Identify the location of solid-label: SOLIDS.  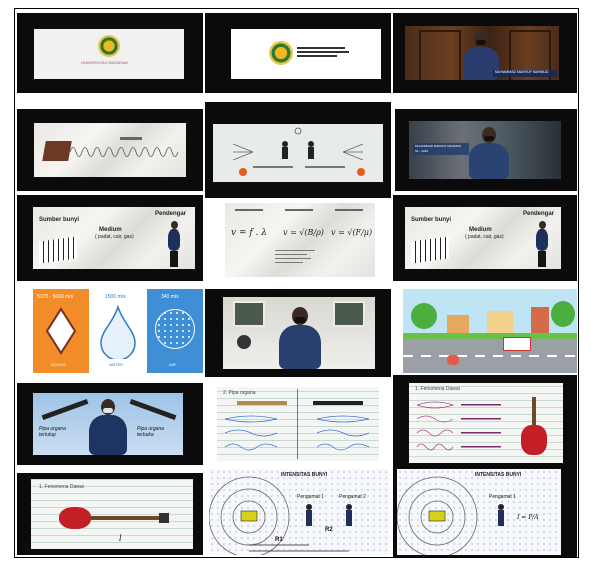
(58, 364).